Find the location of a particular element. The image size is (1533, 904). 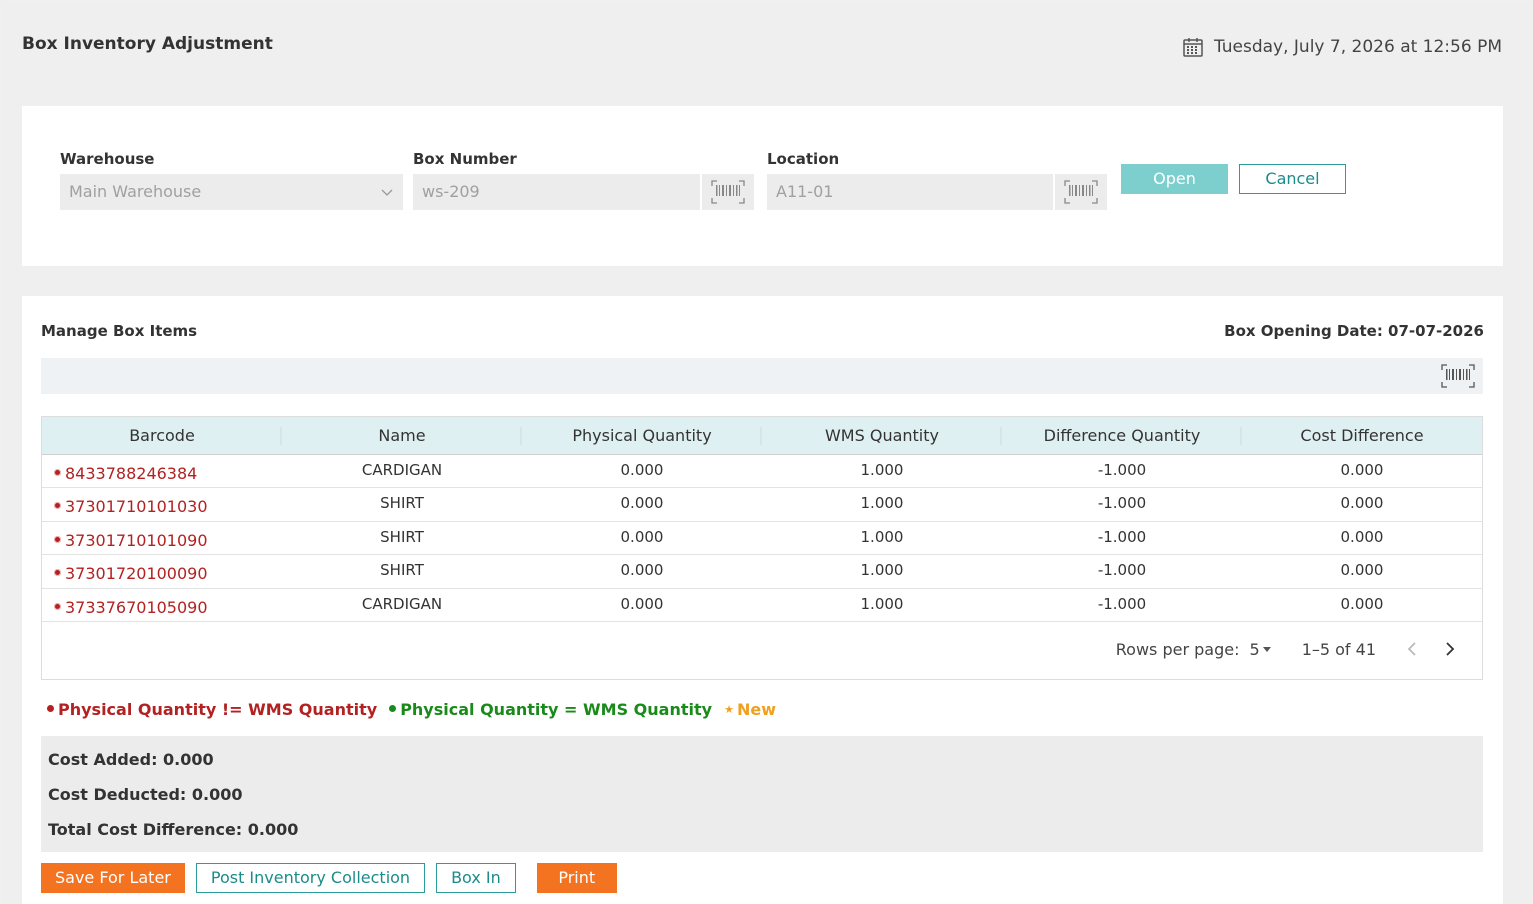

barcode-text: 37301710101090 is located at coordinates (136, 540).